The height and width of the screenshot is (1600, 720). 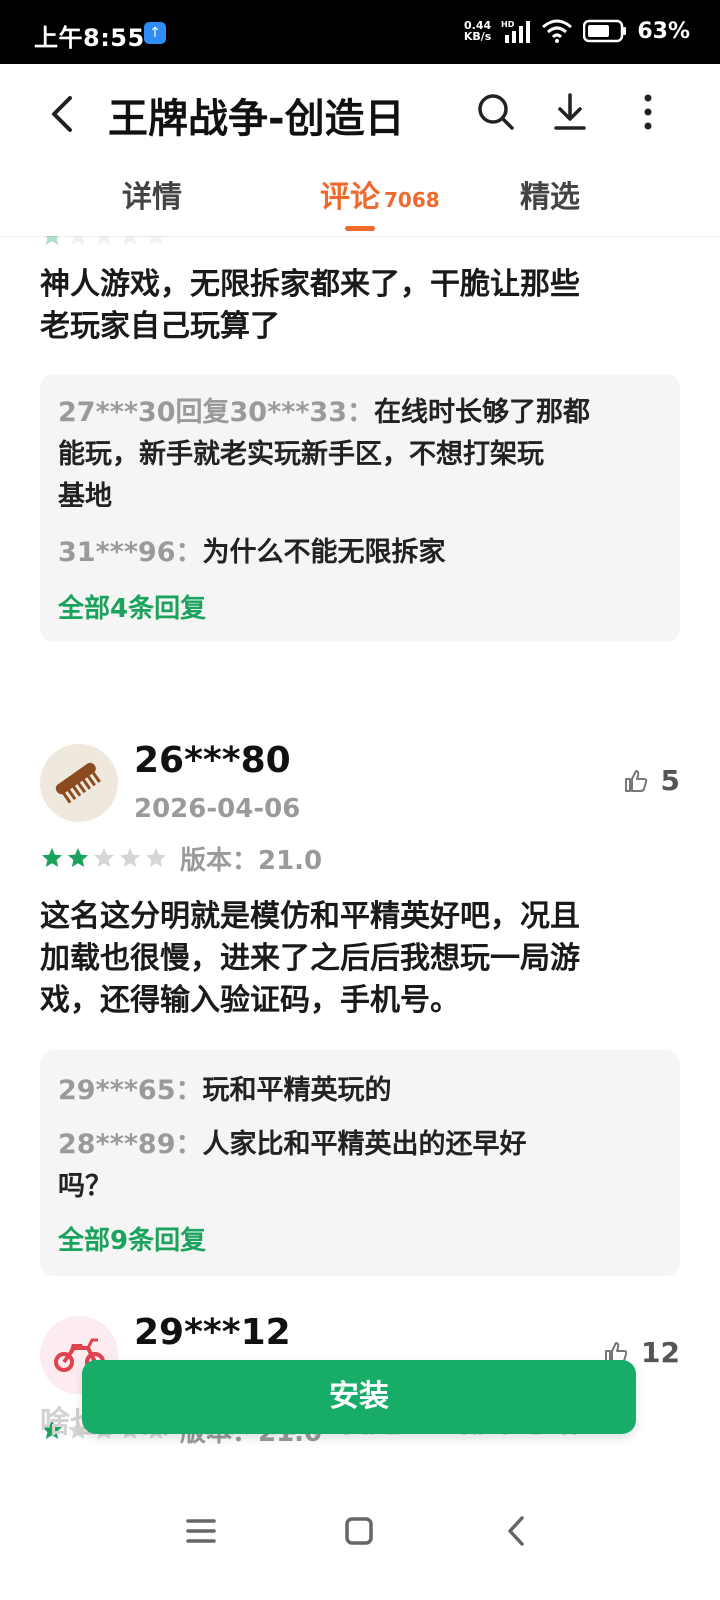 I want to click on review-version: 版本：21.0, so click(x=251, y=861).